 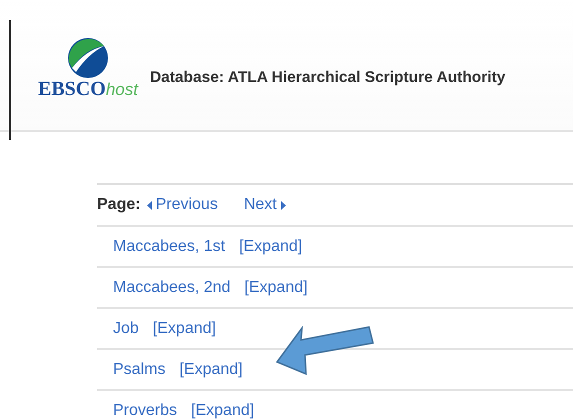 What do you see at coordinates (119, 205) in the screenshot?
I see `page-label: Page:` at bounding box center [119, 205].